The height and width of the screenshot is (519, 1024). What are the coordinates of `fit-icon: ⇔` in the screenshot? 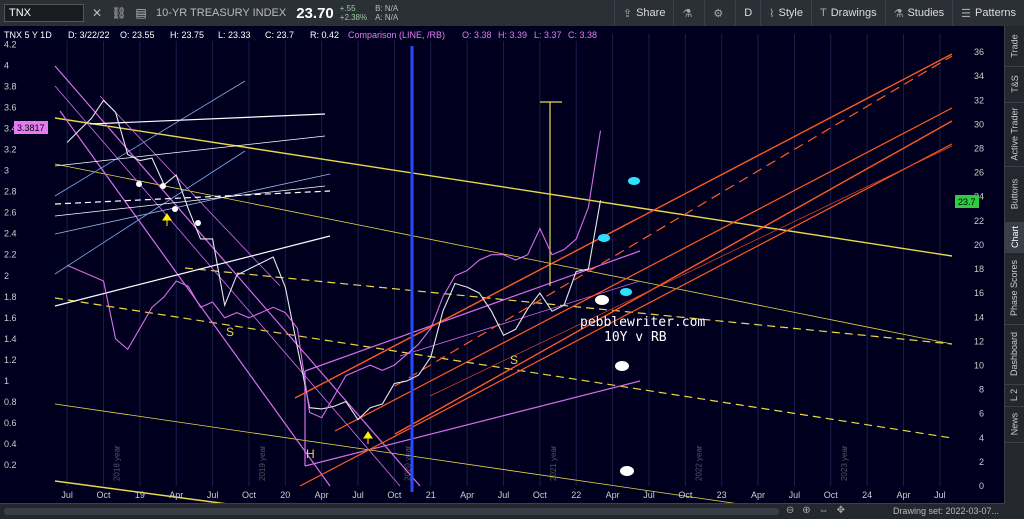 It's located at (824, 510).